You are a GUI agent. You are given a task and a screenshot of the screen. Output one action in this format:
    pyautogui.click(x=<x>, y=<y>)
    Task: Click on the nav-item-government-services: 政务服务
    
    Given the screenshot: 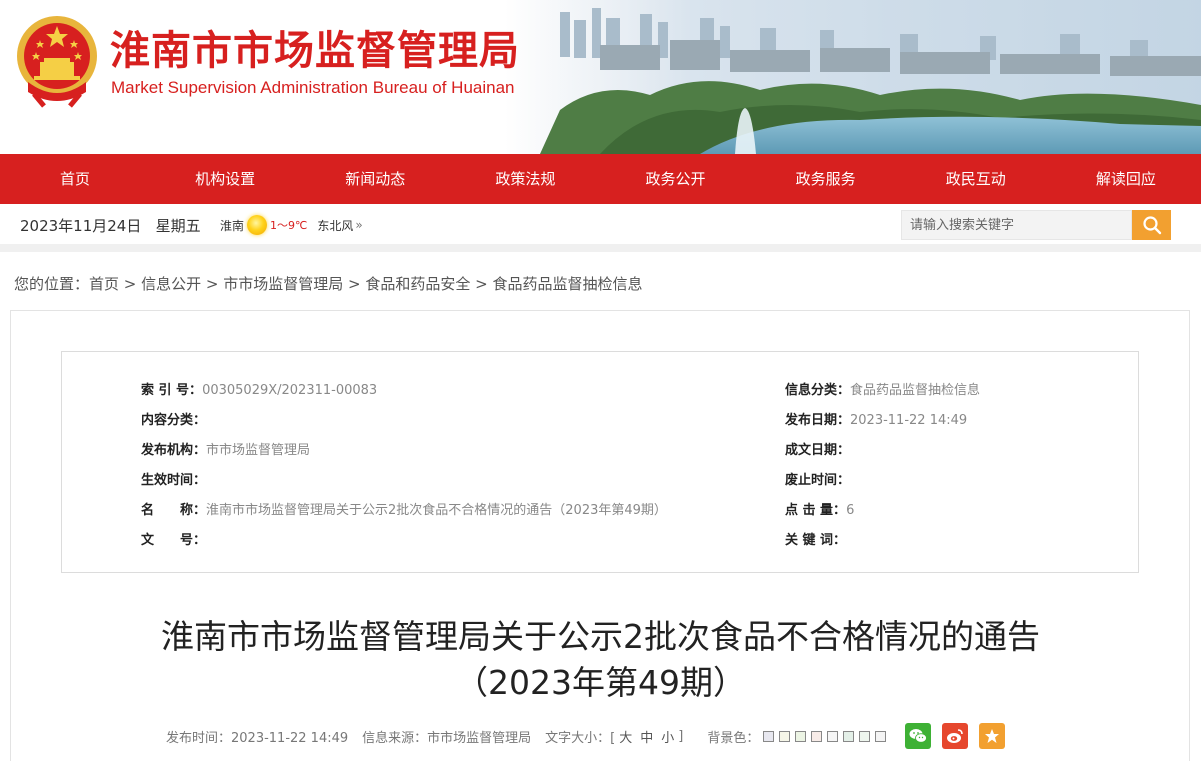 What is the action you would take?
    pyautogui.click(x=826, y=179)
    